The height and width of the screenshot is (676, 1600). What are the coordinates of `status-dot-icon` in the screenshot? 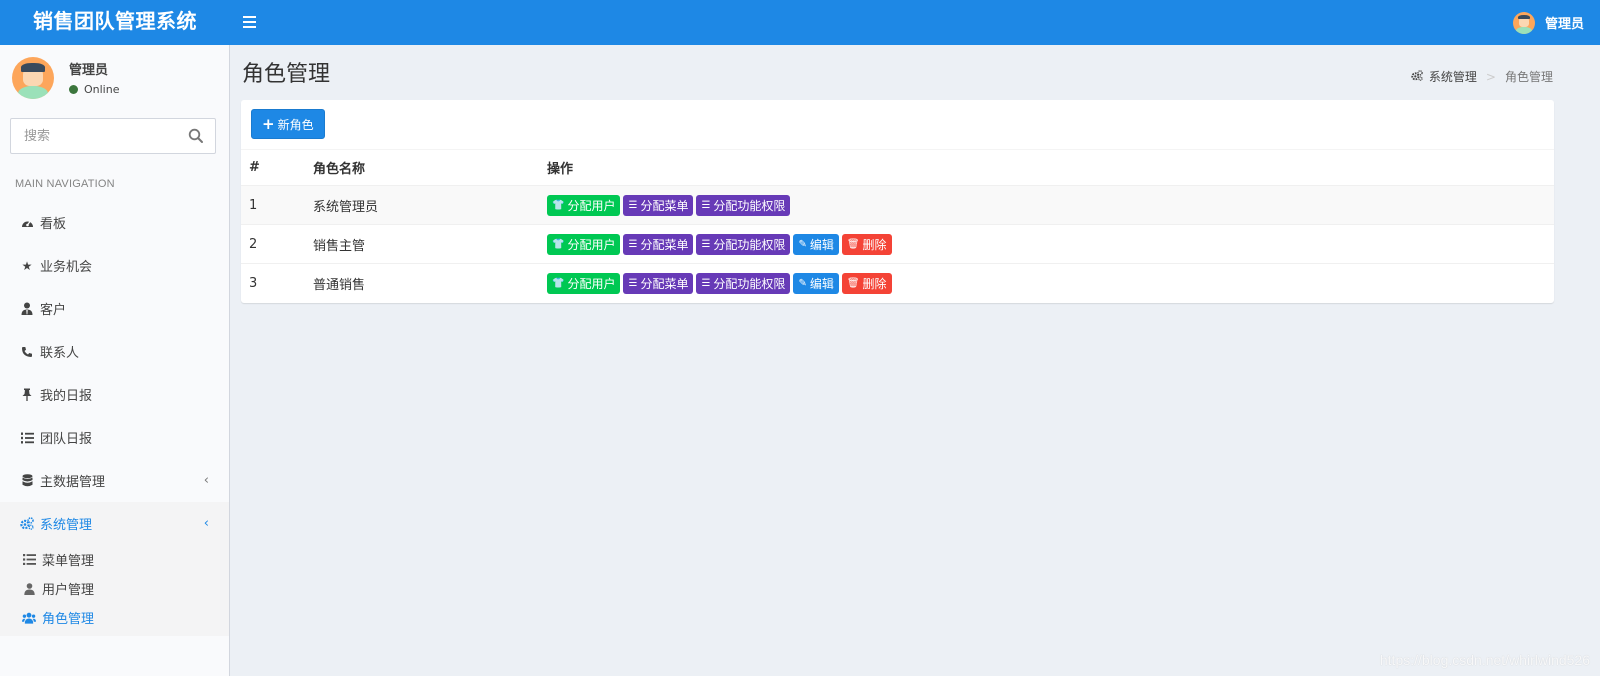 It's located at (73, 89).